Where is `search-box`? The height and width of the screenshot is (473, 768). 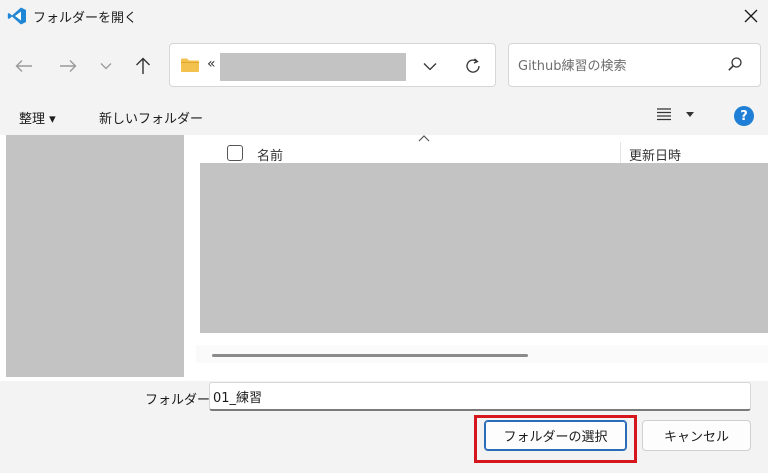
search-box is located at coordinates (634, 65).